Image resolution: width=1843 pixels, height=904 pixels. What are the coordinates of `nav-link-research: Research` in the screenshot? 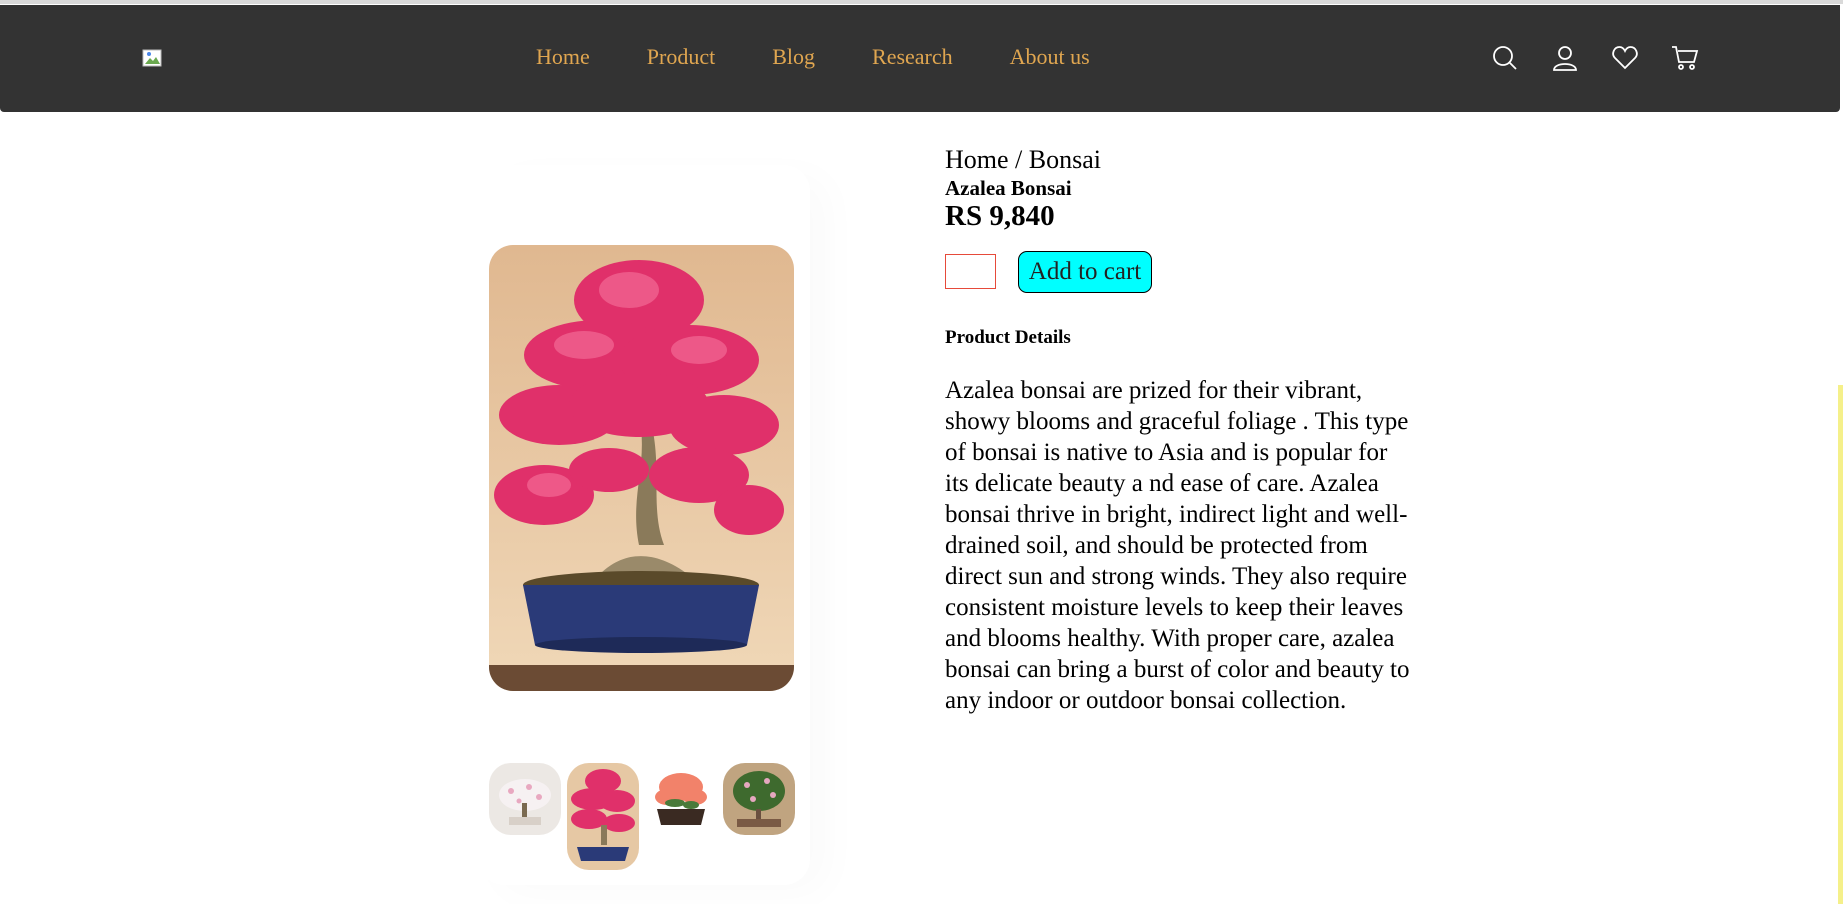 It's located at (912, 57).